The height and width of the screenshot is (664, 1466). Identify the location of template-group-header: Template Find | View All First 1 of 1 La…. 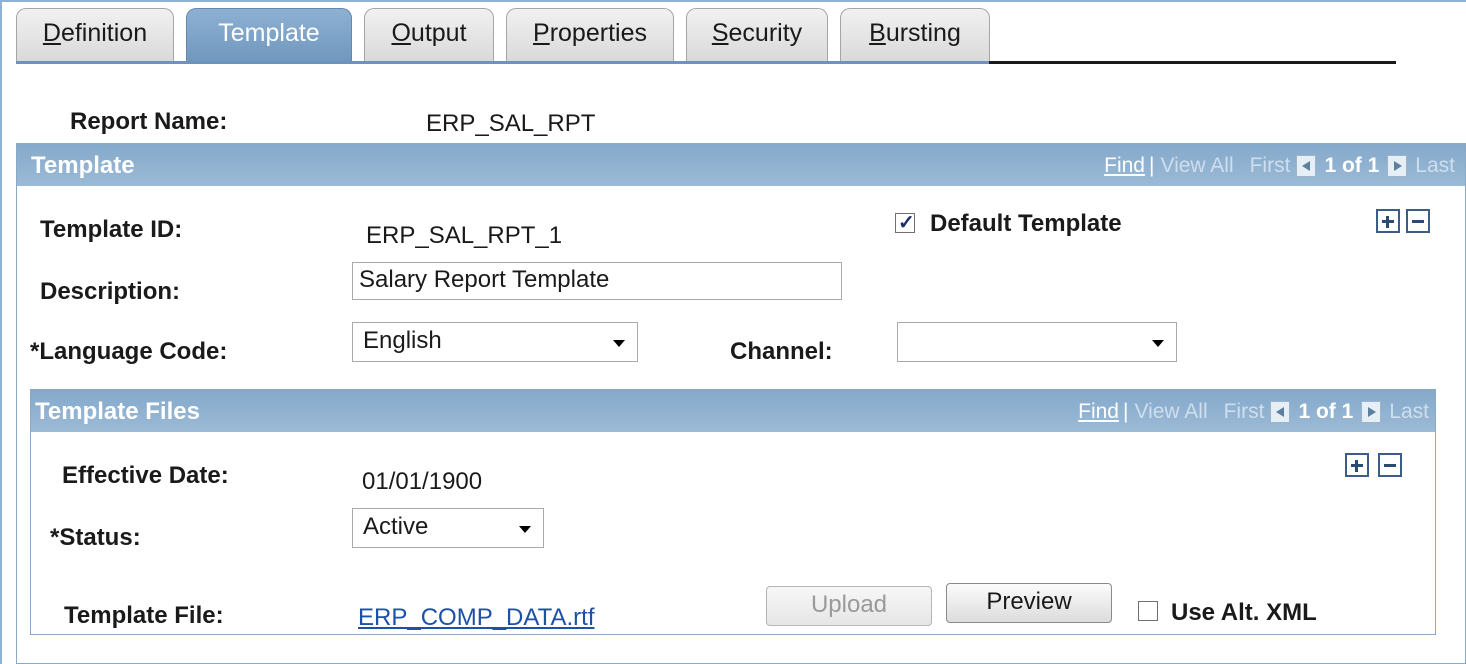
(741, 165).